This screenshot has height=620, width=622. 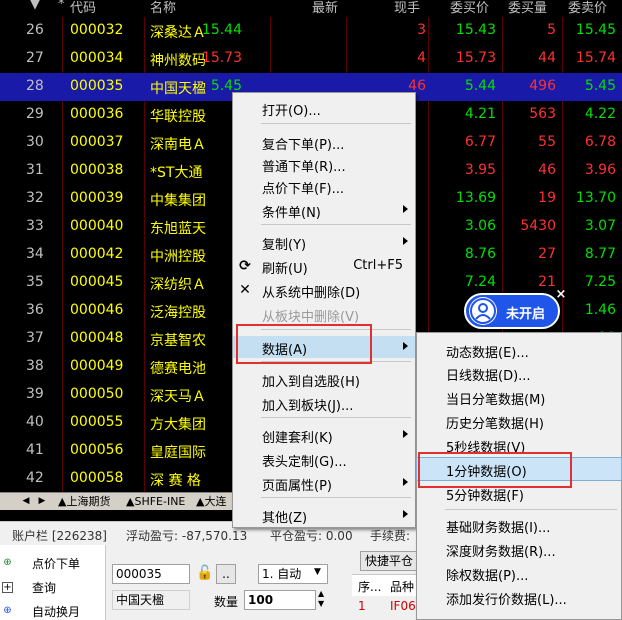 I want to click on qty-stepper-icon: ▲ ▼, so click(x=321, y=599).